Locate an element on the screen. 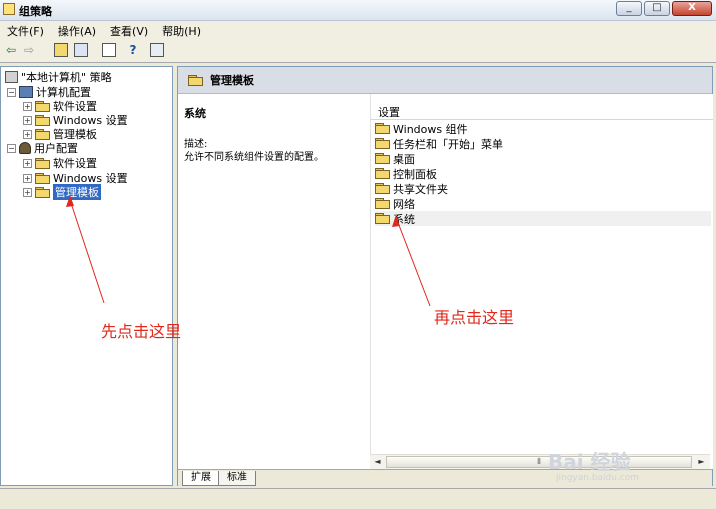 This screenshot has width=716, height=509. scroll-thumb: ⦀ is located at coordinates (539, 462).